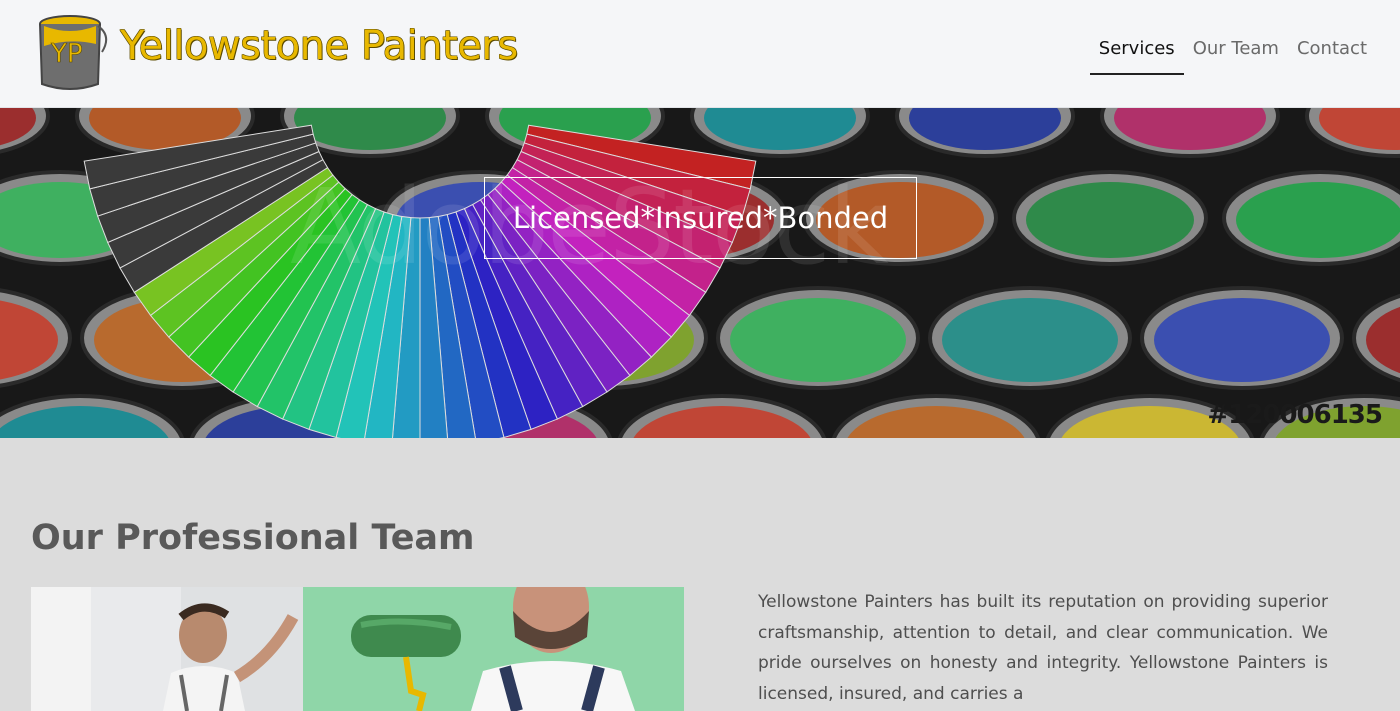 This screenshot has height=711, width=1400. I want to click on brand-name: Yellowstone Painters, so click(319, 46).